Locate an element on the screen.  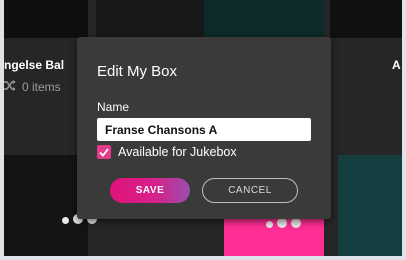
jukebox-label: Available for Jukebox is located at coordinates (177, 152).